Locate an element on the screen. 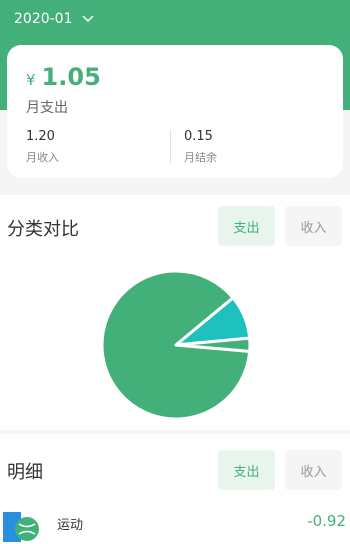  sport-icon is located at coordinates (21, 527).